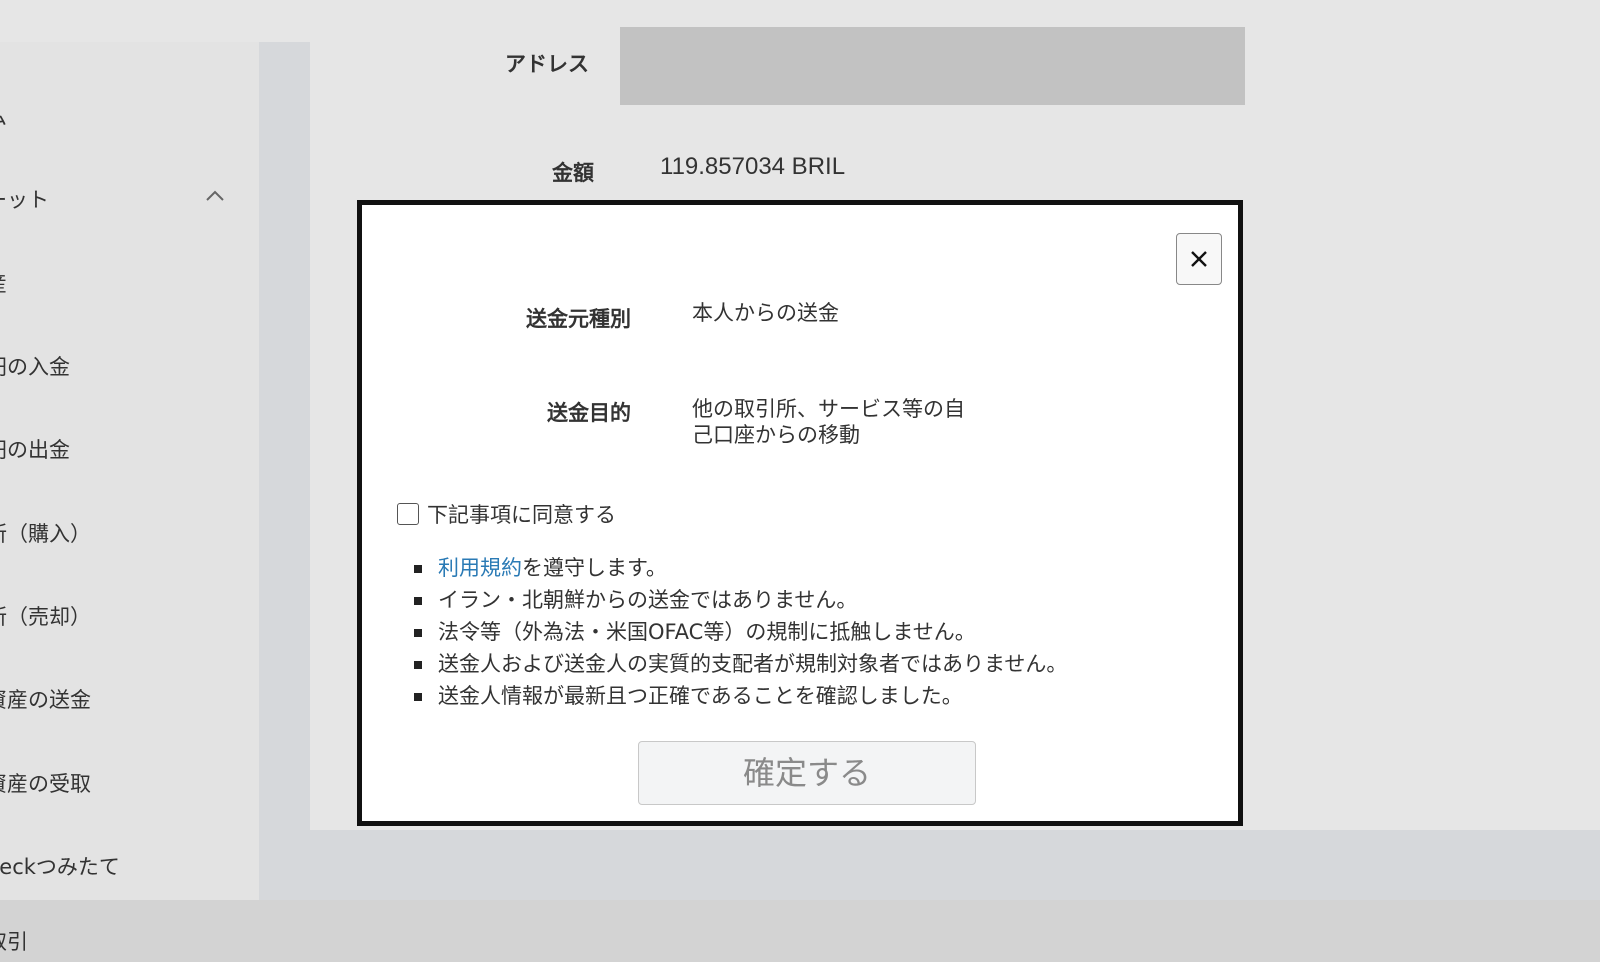 This screenshot has height=962, width=1600. What do you see at coordinates (740, 600) in the screenshot?
I see `list-item: イラン・北朝鮮からの送金ではありません。` at bounding box center [740, 600].